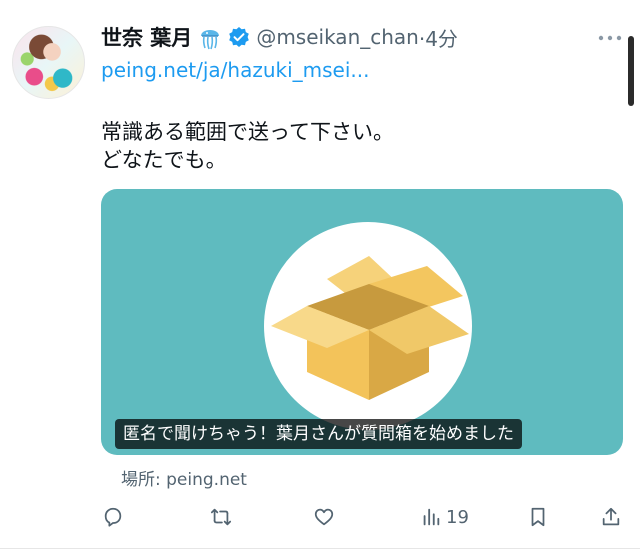 This screenshot has width=640, height=553. I want to click on views-icon, so click(431, 517).